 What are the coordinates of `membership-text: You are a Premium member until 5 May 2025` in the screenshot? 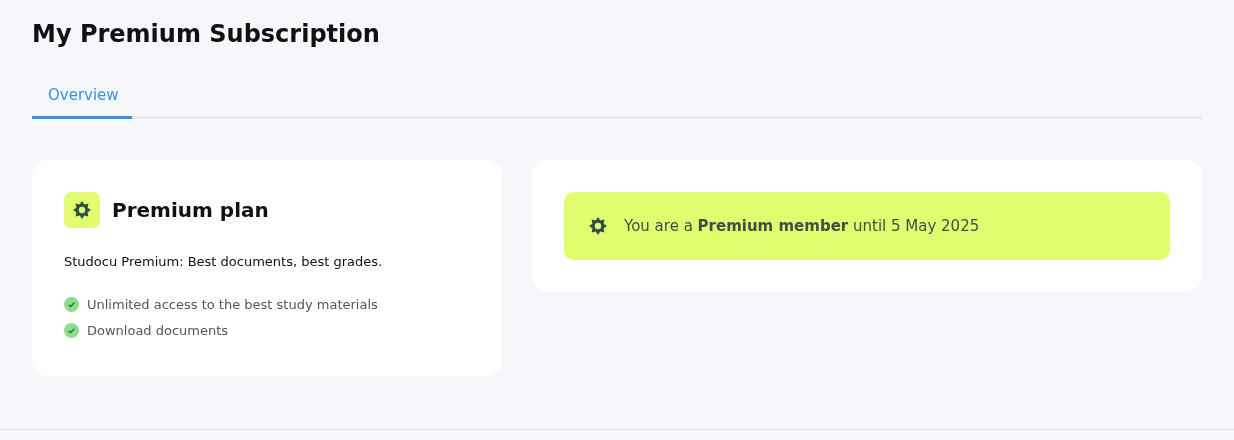 It's located at (802, 226).